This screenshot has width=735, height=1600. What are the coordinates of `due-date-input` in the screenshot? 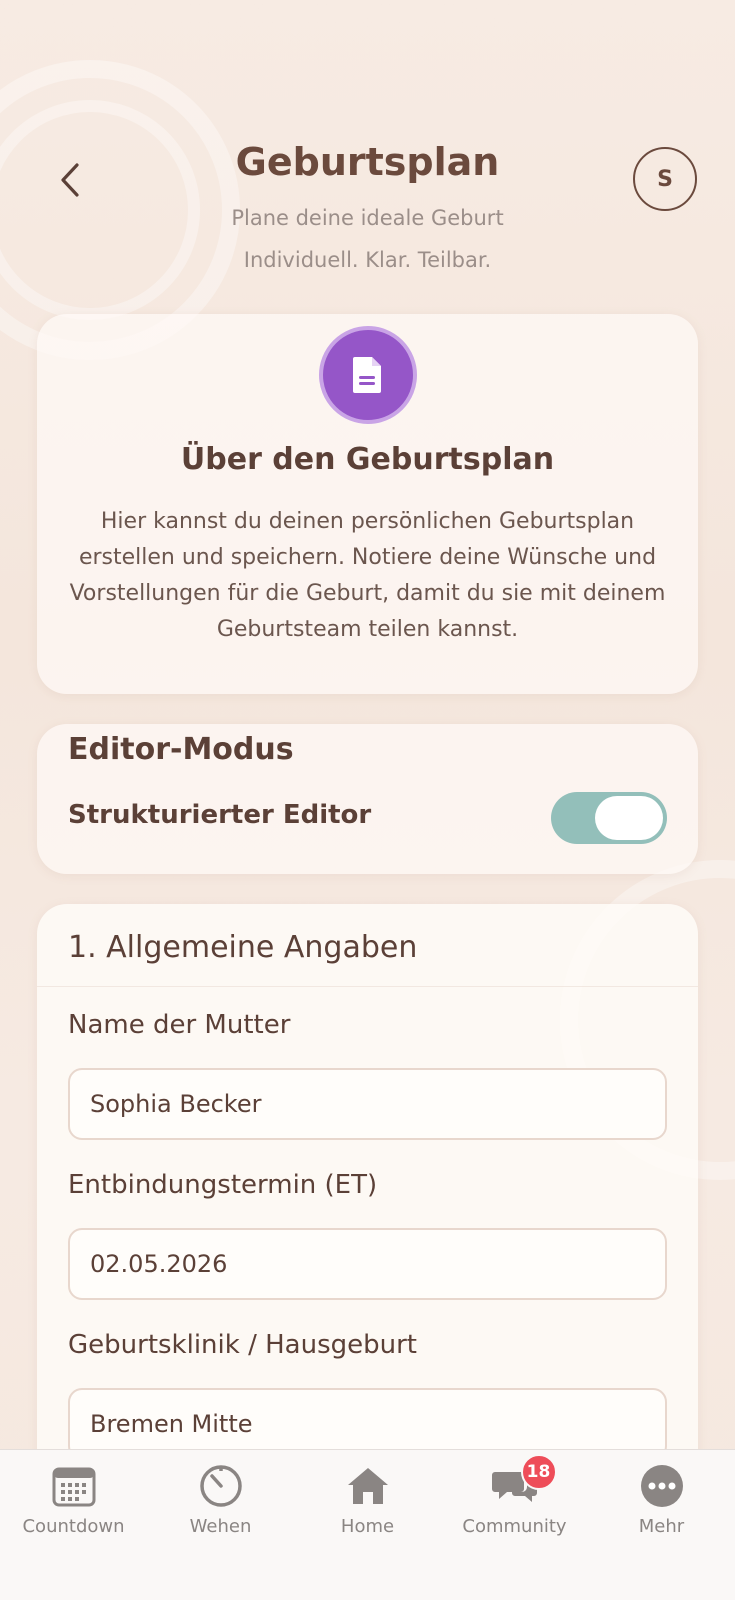 It's located at (367, 1264).